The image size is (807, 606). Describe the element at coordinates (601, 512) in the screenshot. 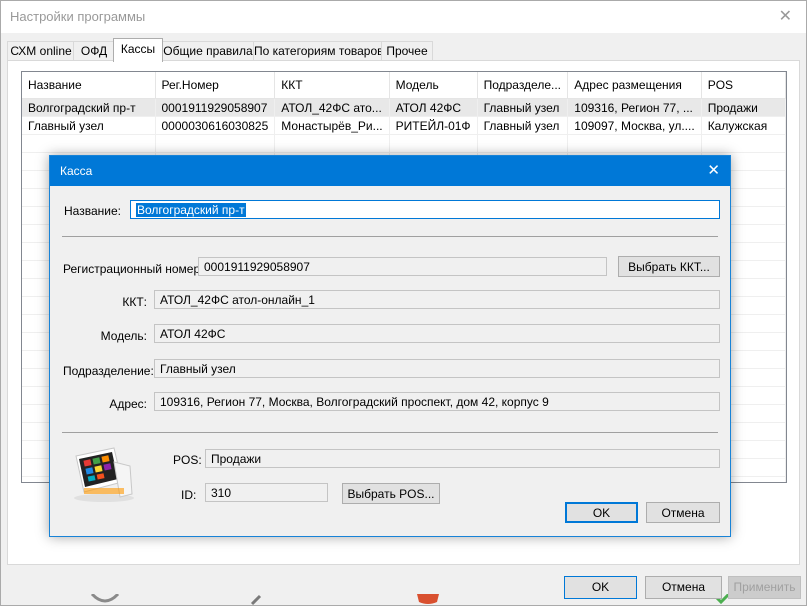

I see `dialog-ok-button: OK` at that location.